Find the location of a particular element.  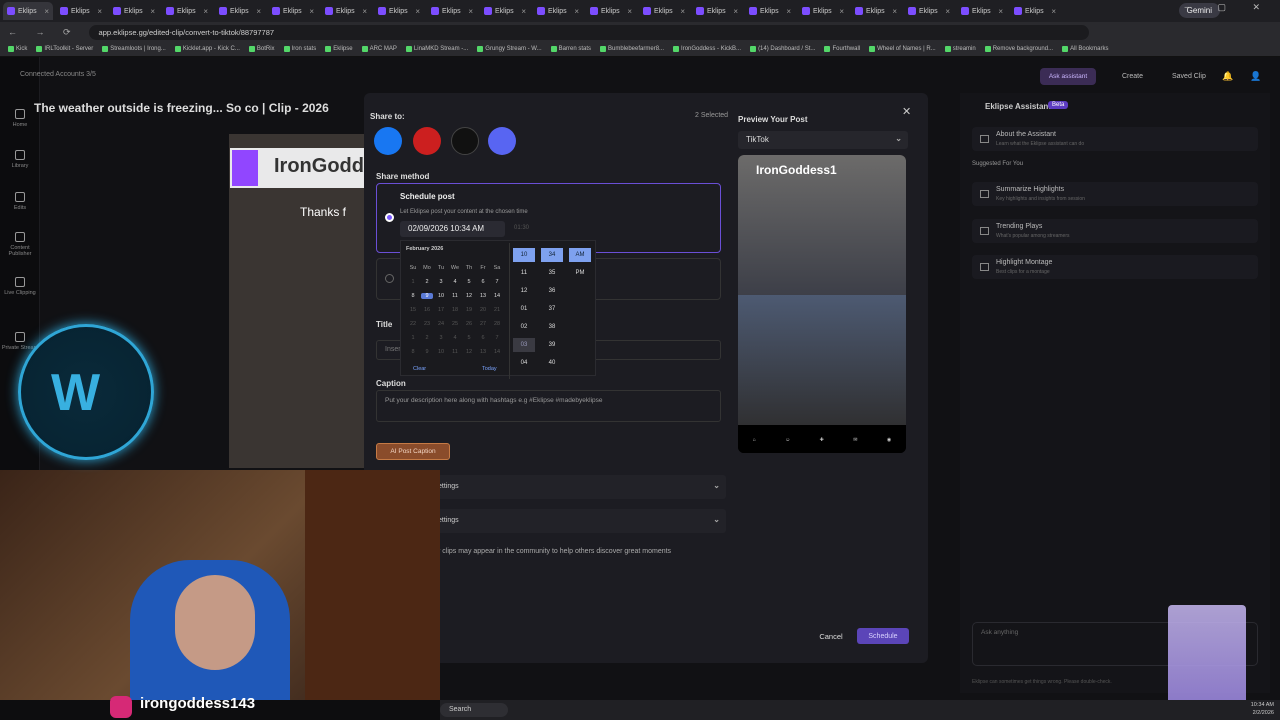

time-option: PM is located at coordinates (580, 273).